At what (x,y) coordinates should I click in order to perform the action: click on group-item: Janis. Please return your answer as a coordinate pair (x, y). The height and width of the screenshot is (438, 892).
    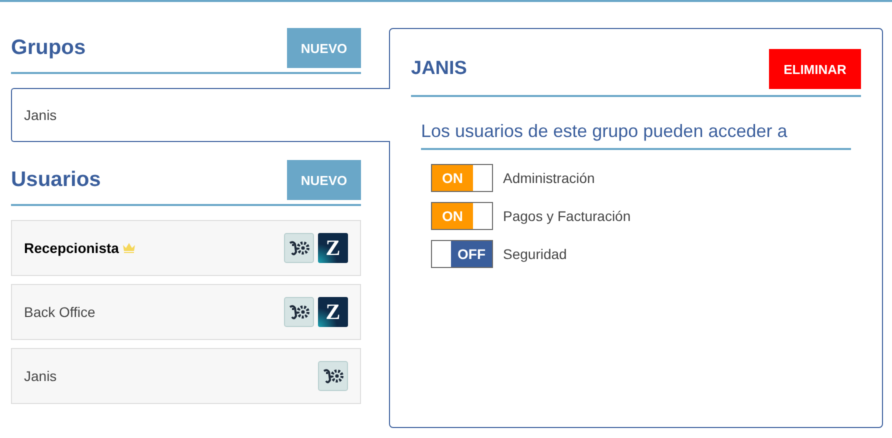
    Looking at the image, I should click on (200, 115).